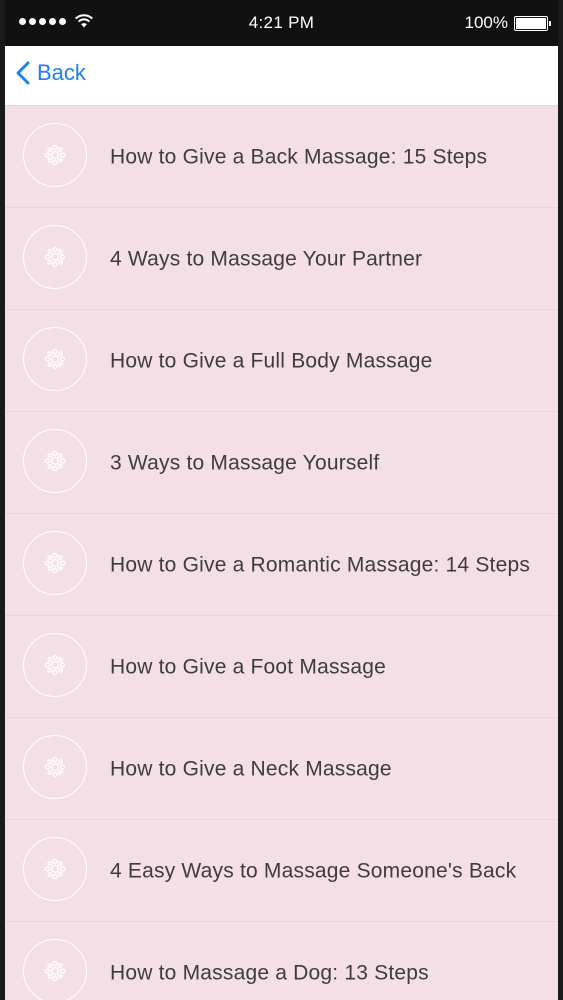  What do you see at coordinates (299, 156) in the screenshot?
I see `list-item-title: How to Give a Back Massage: 15 Steps` at bounding box center [299, 156].